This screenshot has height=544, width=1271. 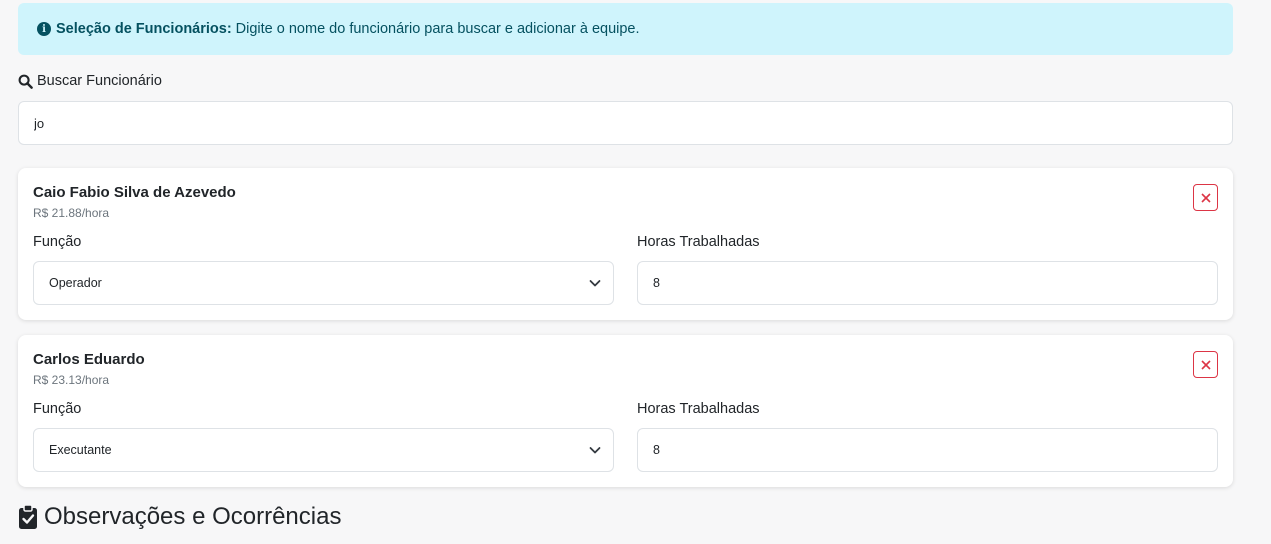 What do you see at coordinates (323, 450) in the screenshot?
I see `role-select: Executante` at bounding box center [323, 450].